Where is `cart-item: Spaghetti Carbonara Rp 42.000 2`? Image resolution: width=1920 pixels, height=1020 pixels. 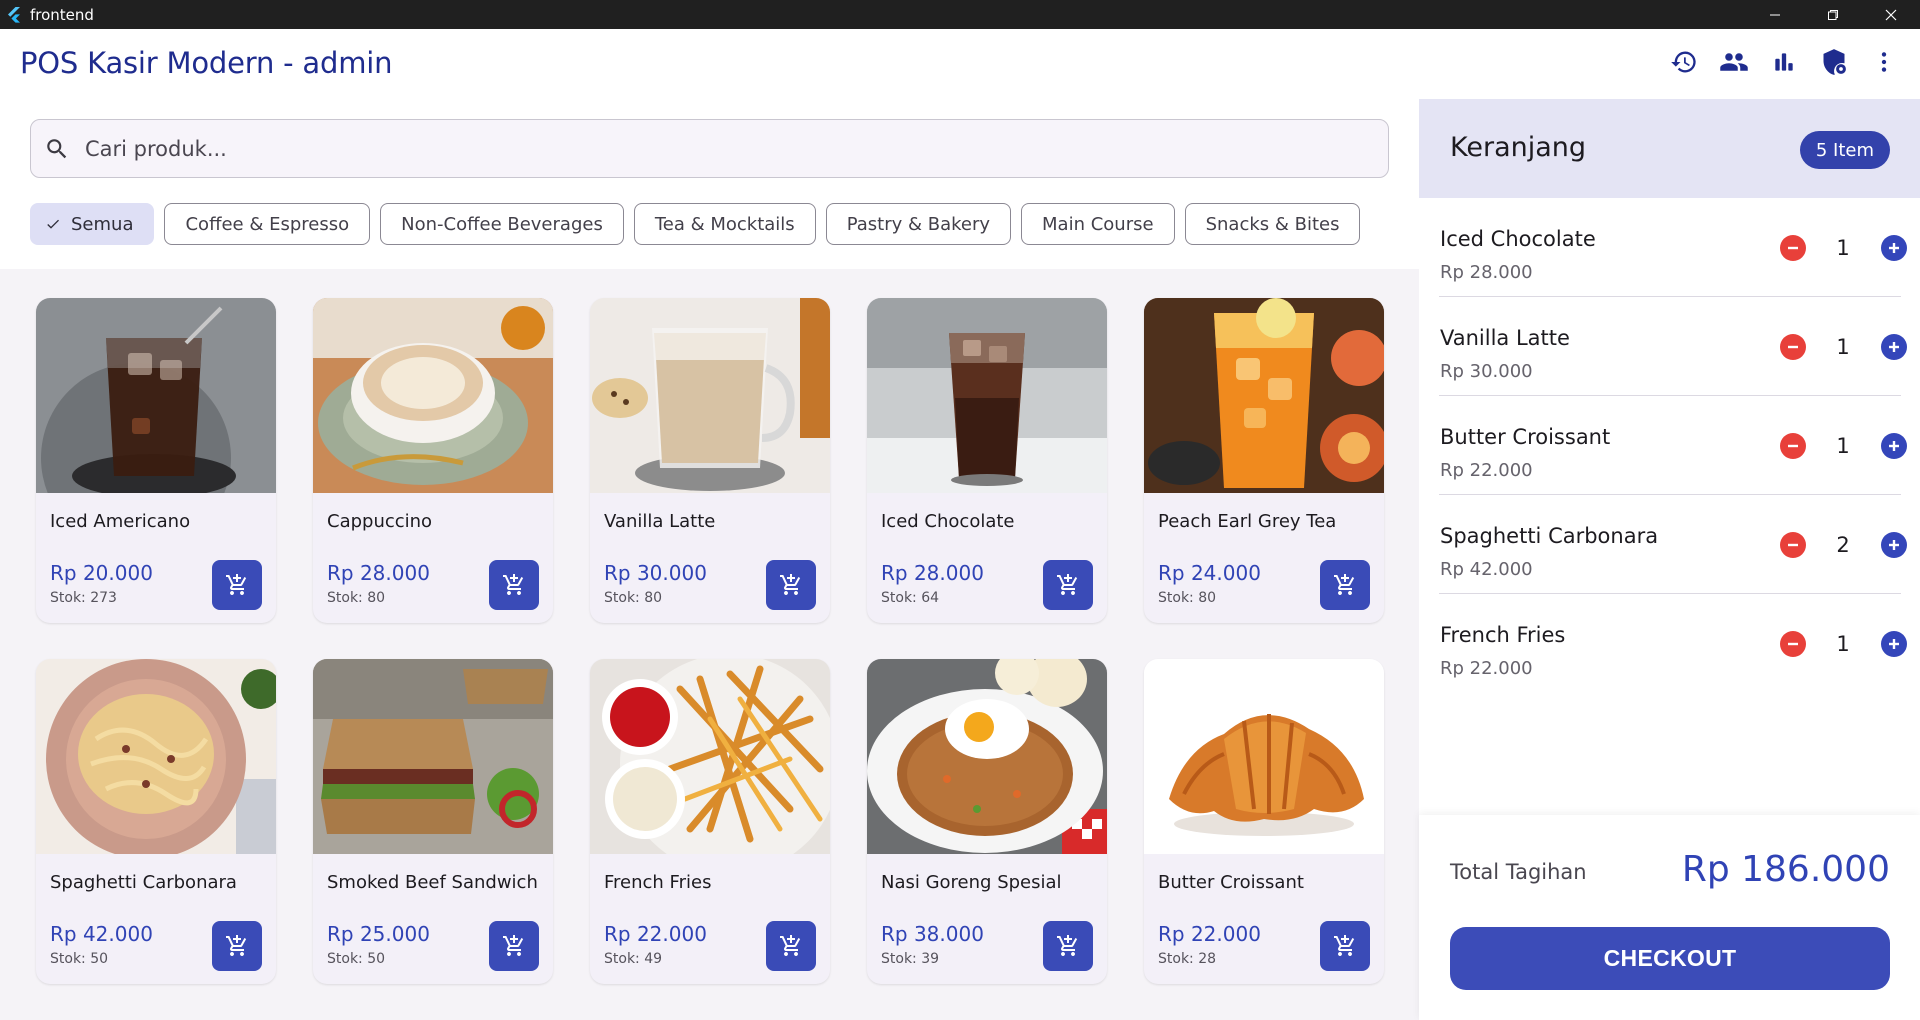
cart-item: Spaghetti Carbonara Rp 42.000 2 is located at coordinates (1673, 544).